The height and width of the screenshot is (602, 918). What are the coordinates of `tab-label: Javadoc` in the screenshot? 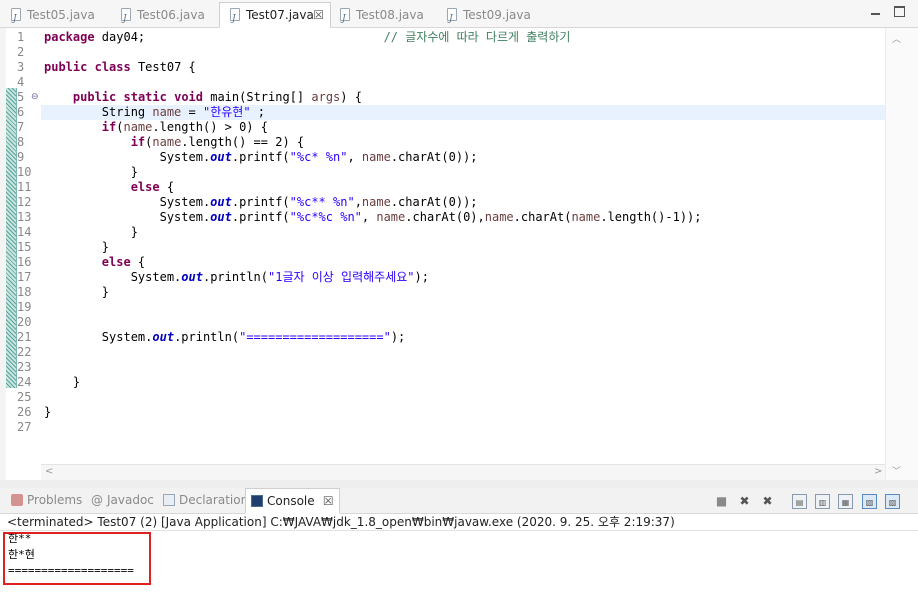 It's located at (130, 500).